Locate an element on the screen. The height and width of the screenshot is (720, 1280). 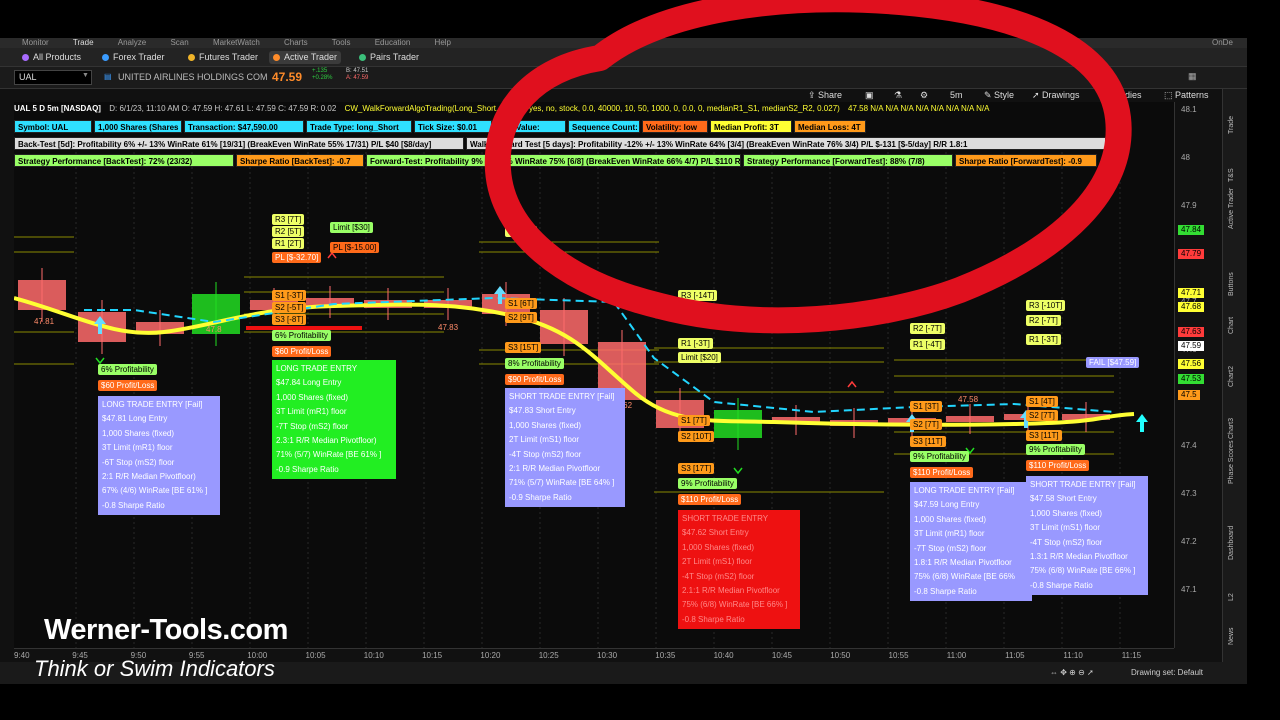
flask-icon: ⚗ is located at coordinates (898, 95).